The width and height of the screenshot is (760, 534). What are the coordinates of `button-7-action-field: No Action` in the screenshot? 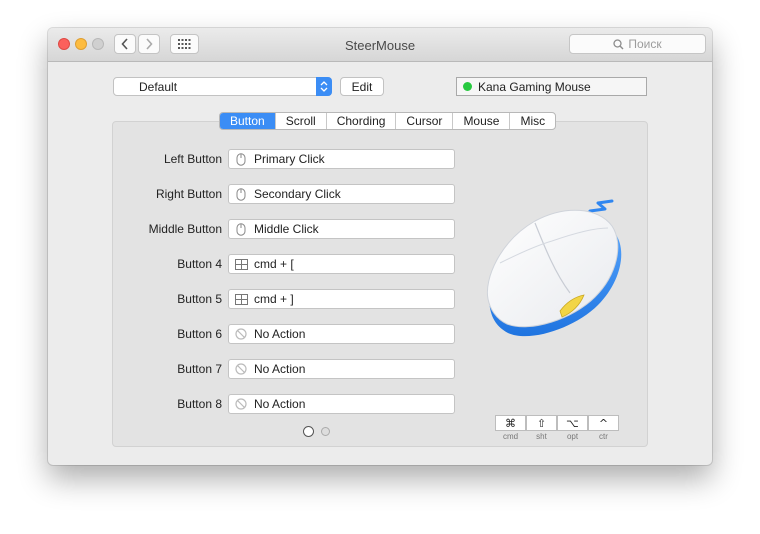 It's located at (341, 369).